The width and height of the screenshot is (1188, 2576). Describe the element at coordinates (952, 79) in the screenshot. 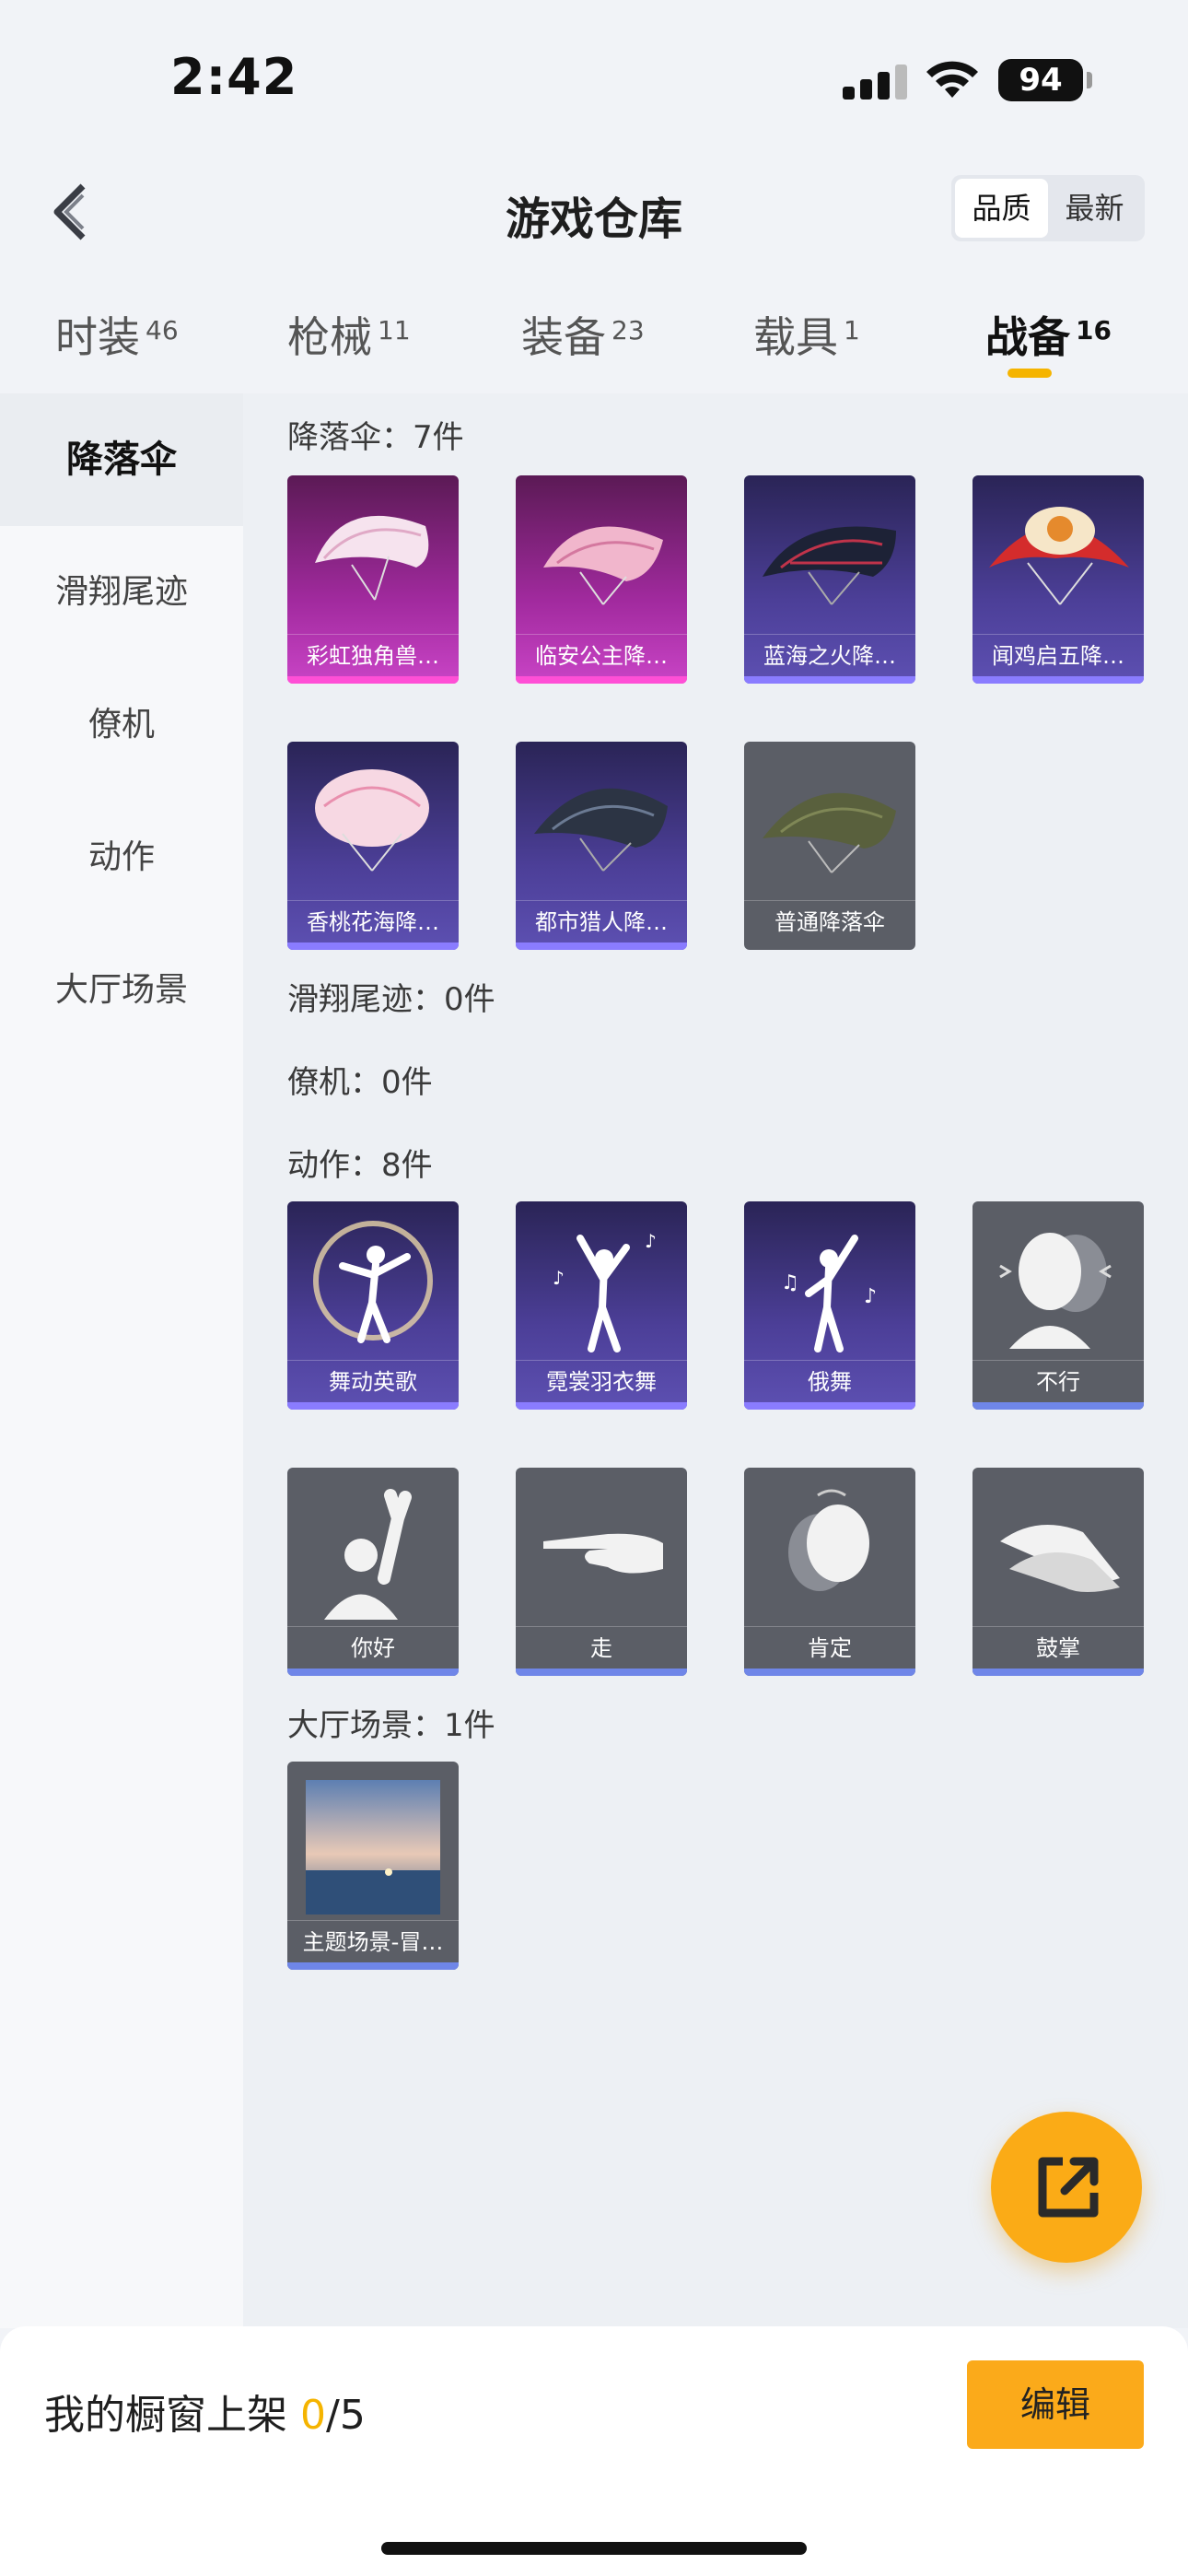

I see `wifi-icon` at that location.